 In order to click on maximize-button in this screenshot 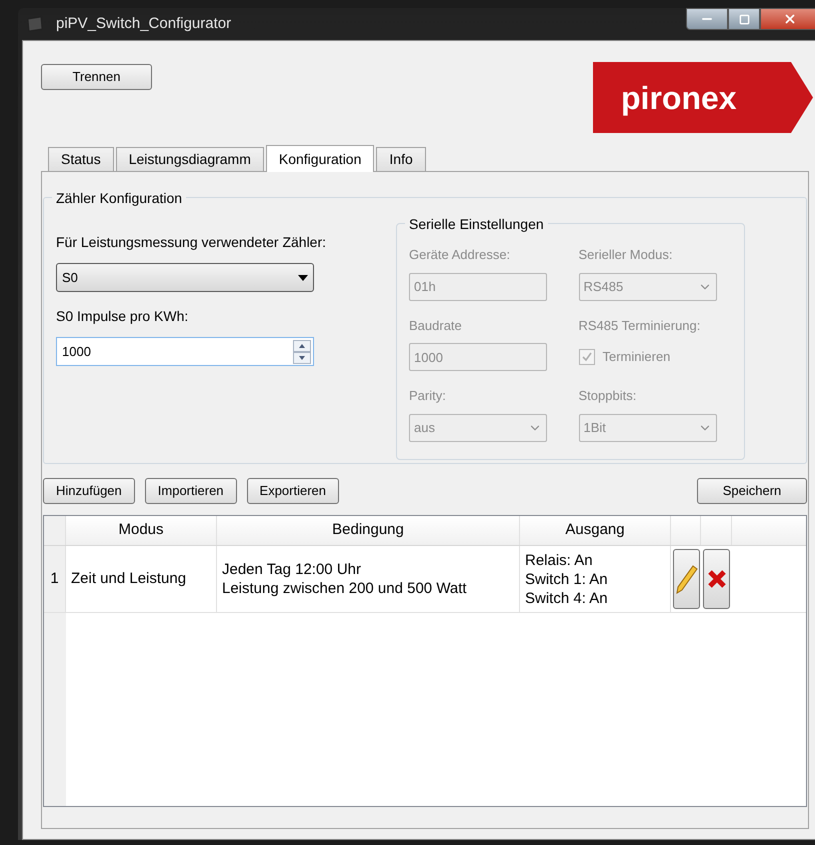, I will do `click(744, 19)`.